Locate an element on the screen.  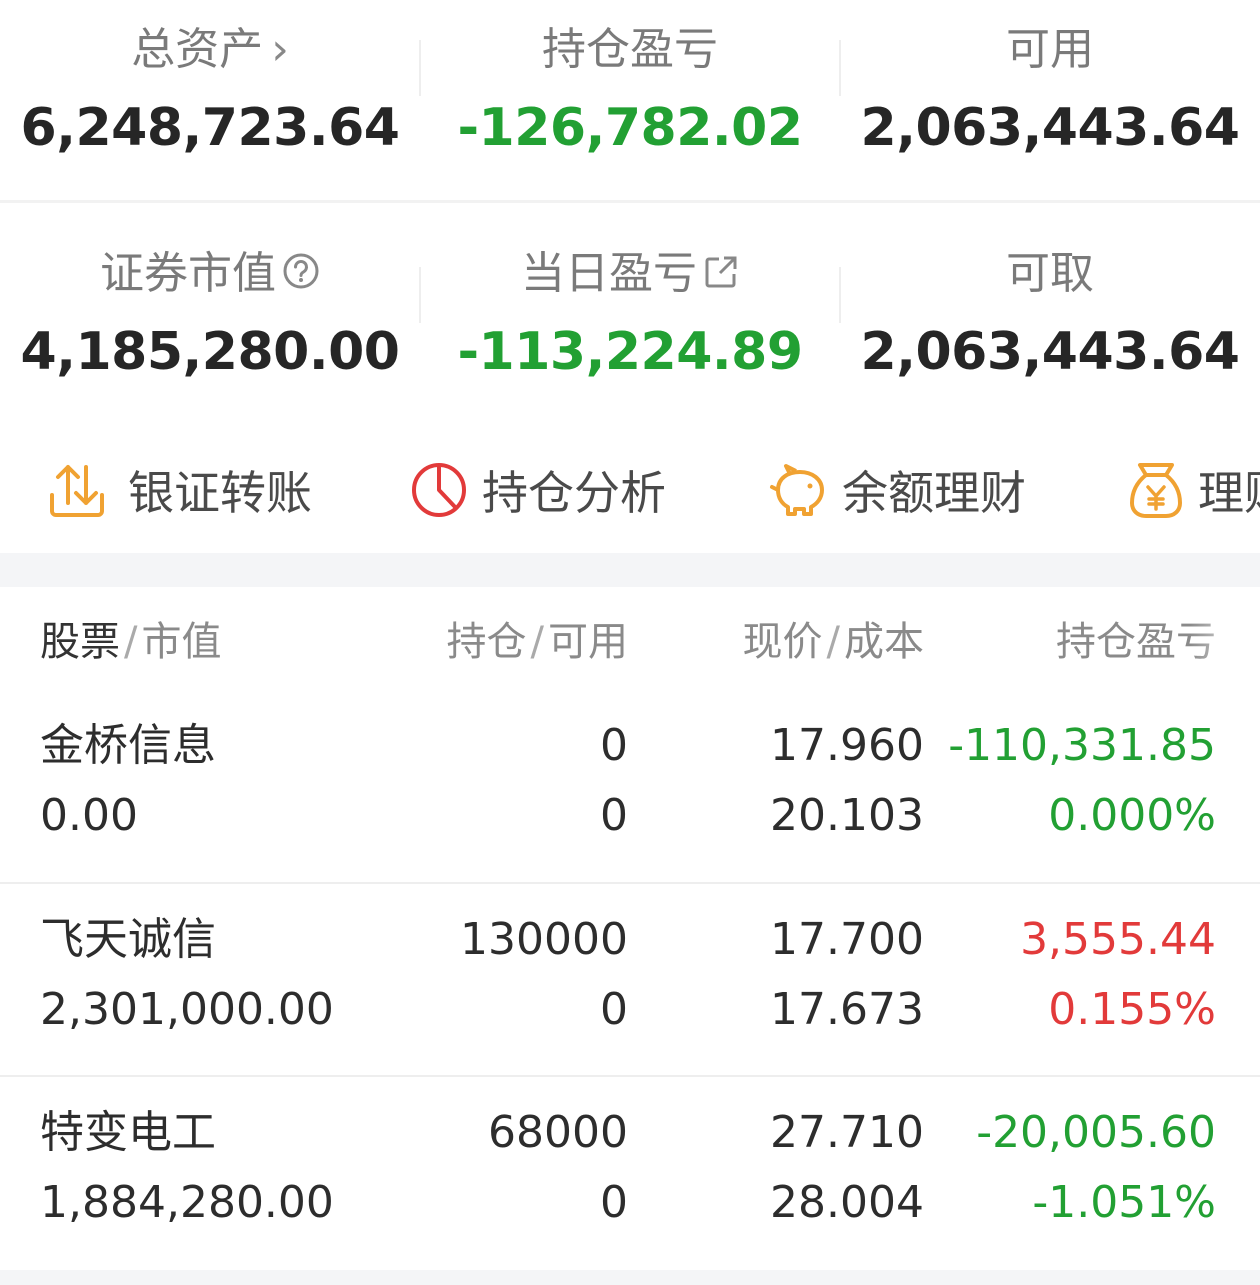
stock-position: 68000 is located at coordinates (558, 1132).